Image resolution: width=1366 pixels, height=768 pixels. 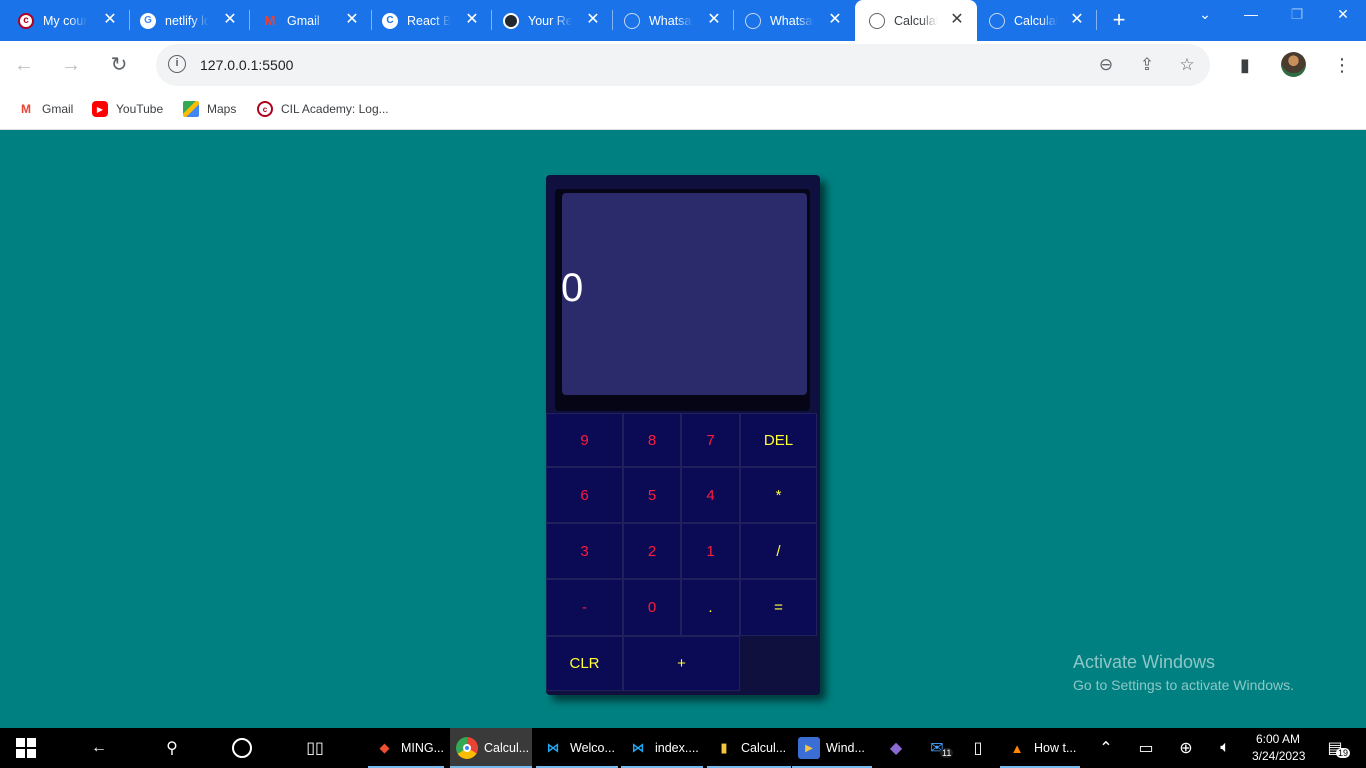 I want to click on tab-label: My cour, so click(x=65, y=20).